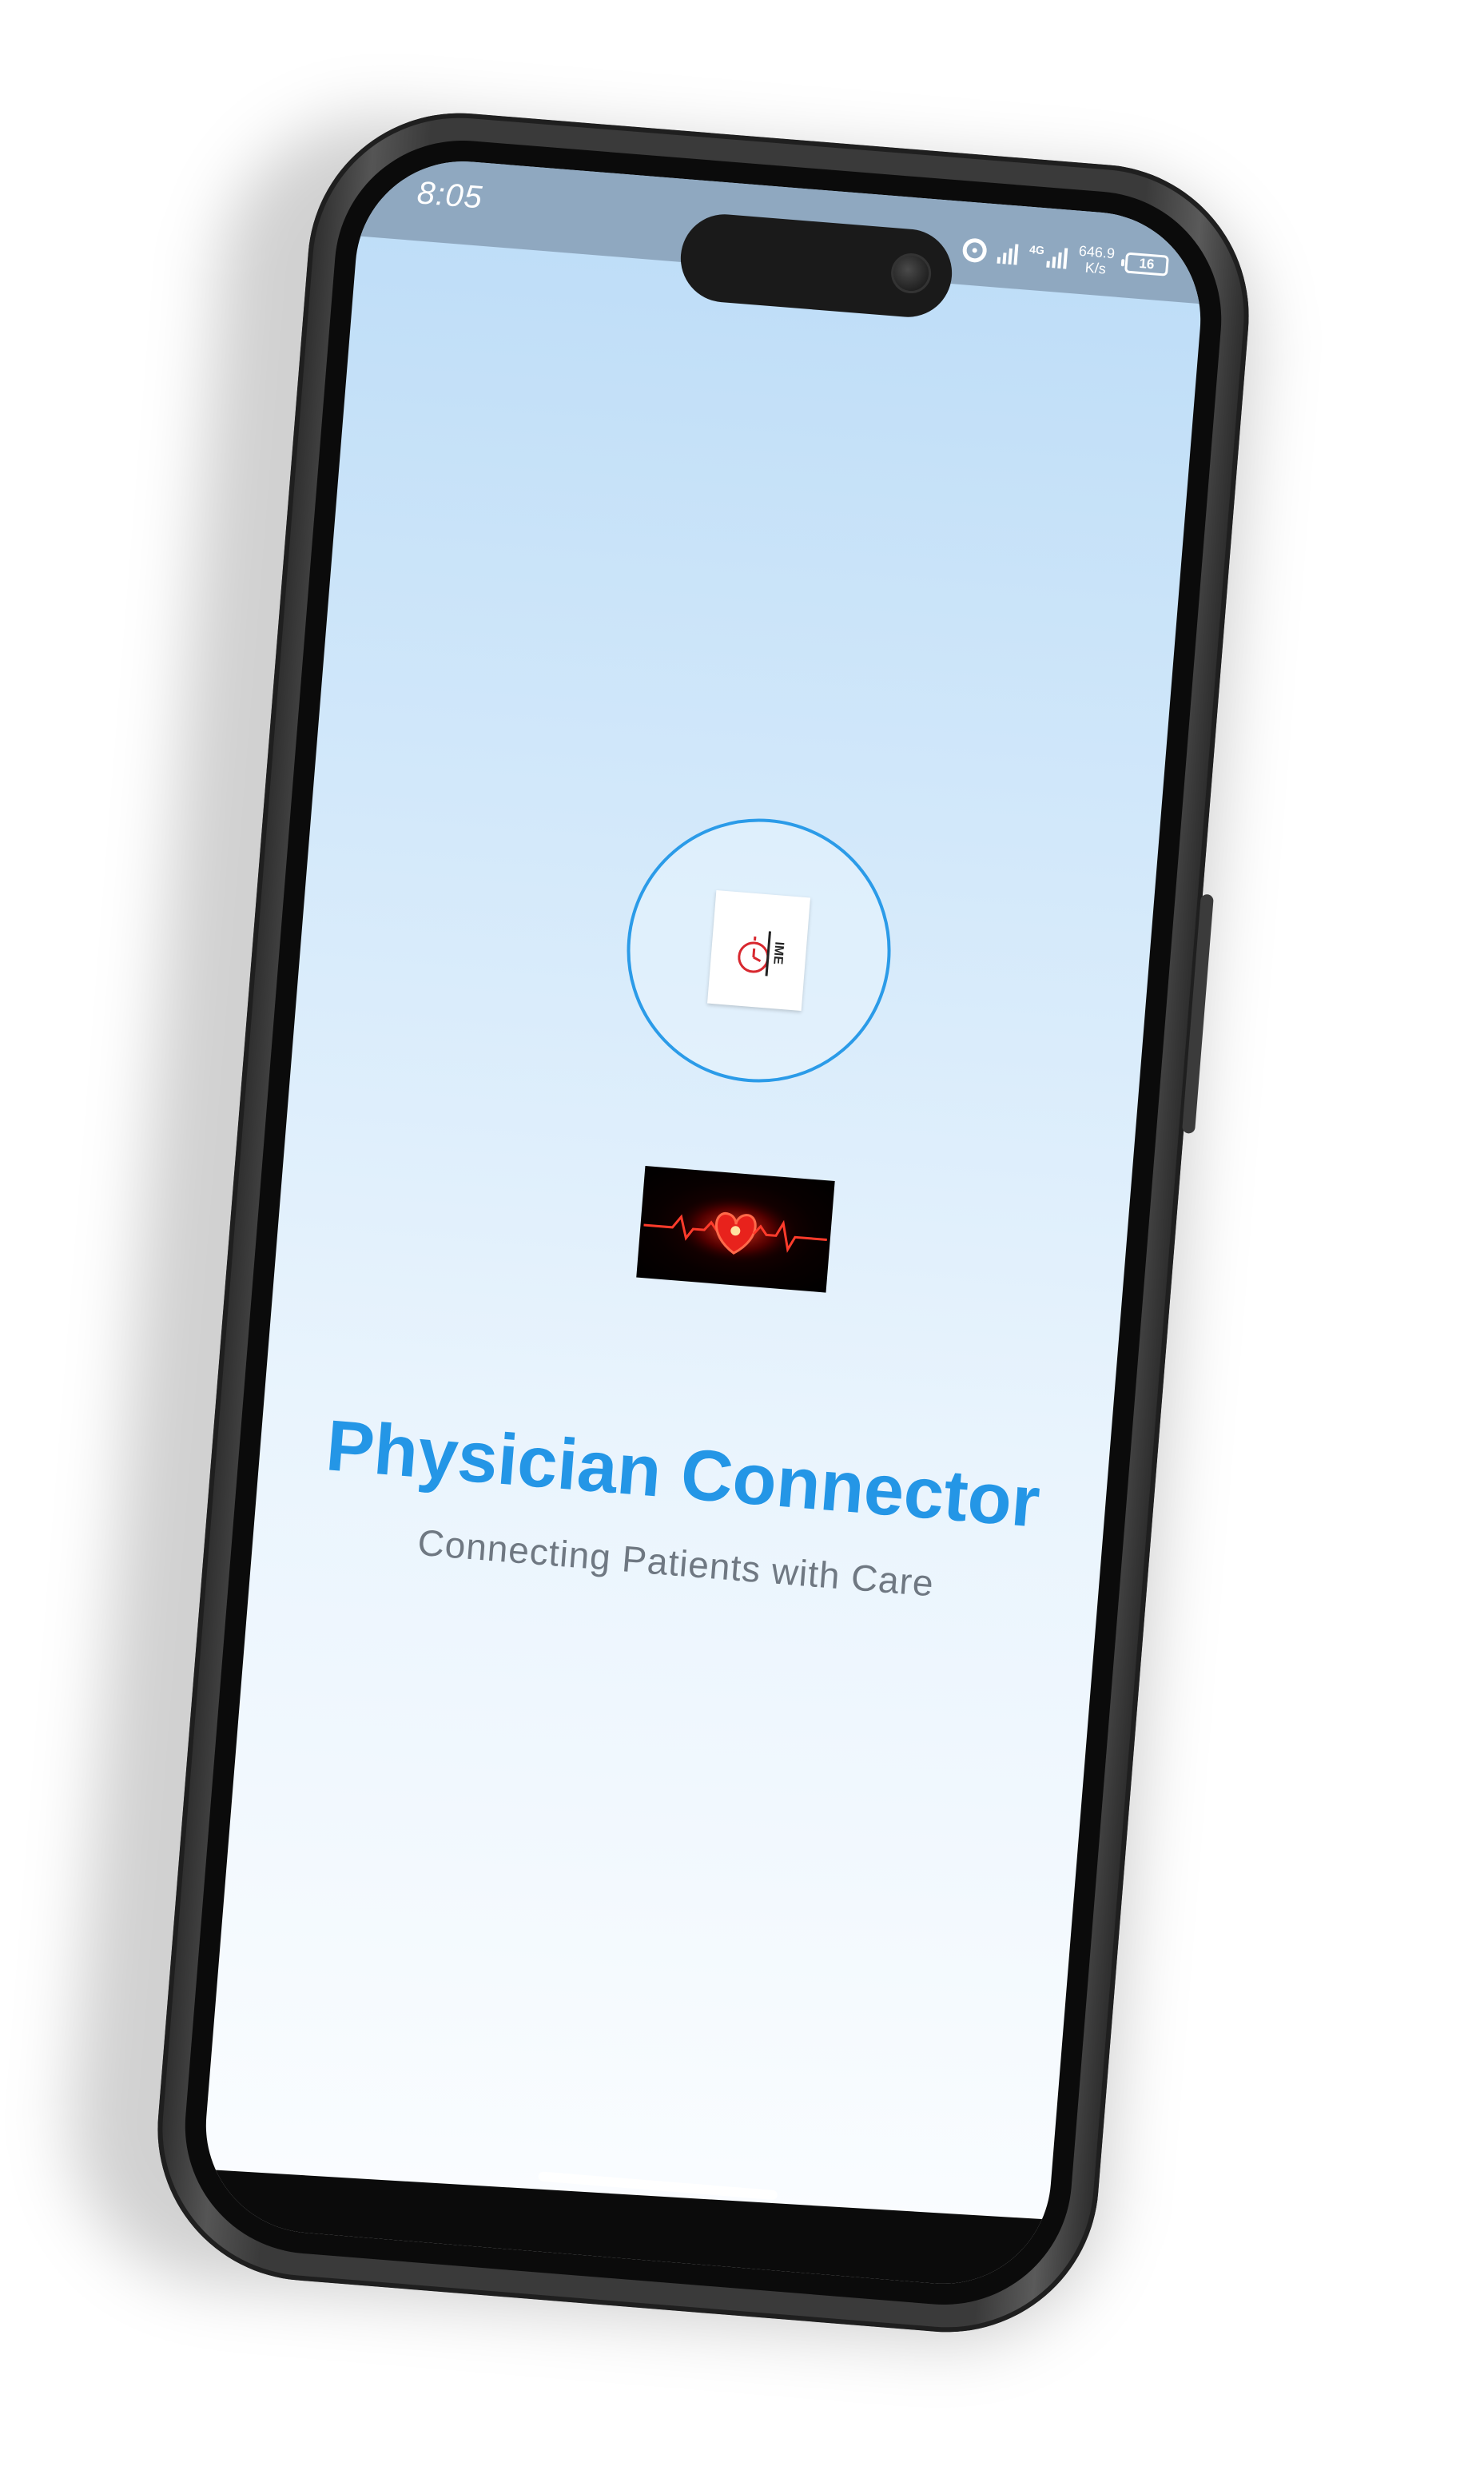  What do you see at coordinates (778, 953) in the screenshot?
I see `logo-text: IME` at bounding box center [778, 953].